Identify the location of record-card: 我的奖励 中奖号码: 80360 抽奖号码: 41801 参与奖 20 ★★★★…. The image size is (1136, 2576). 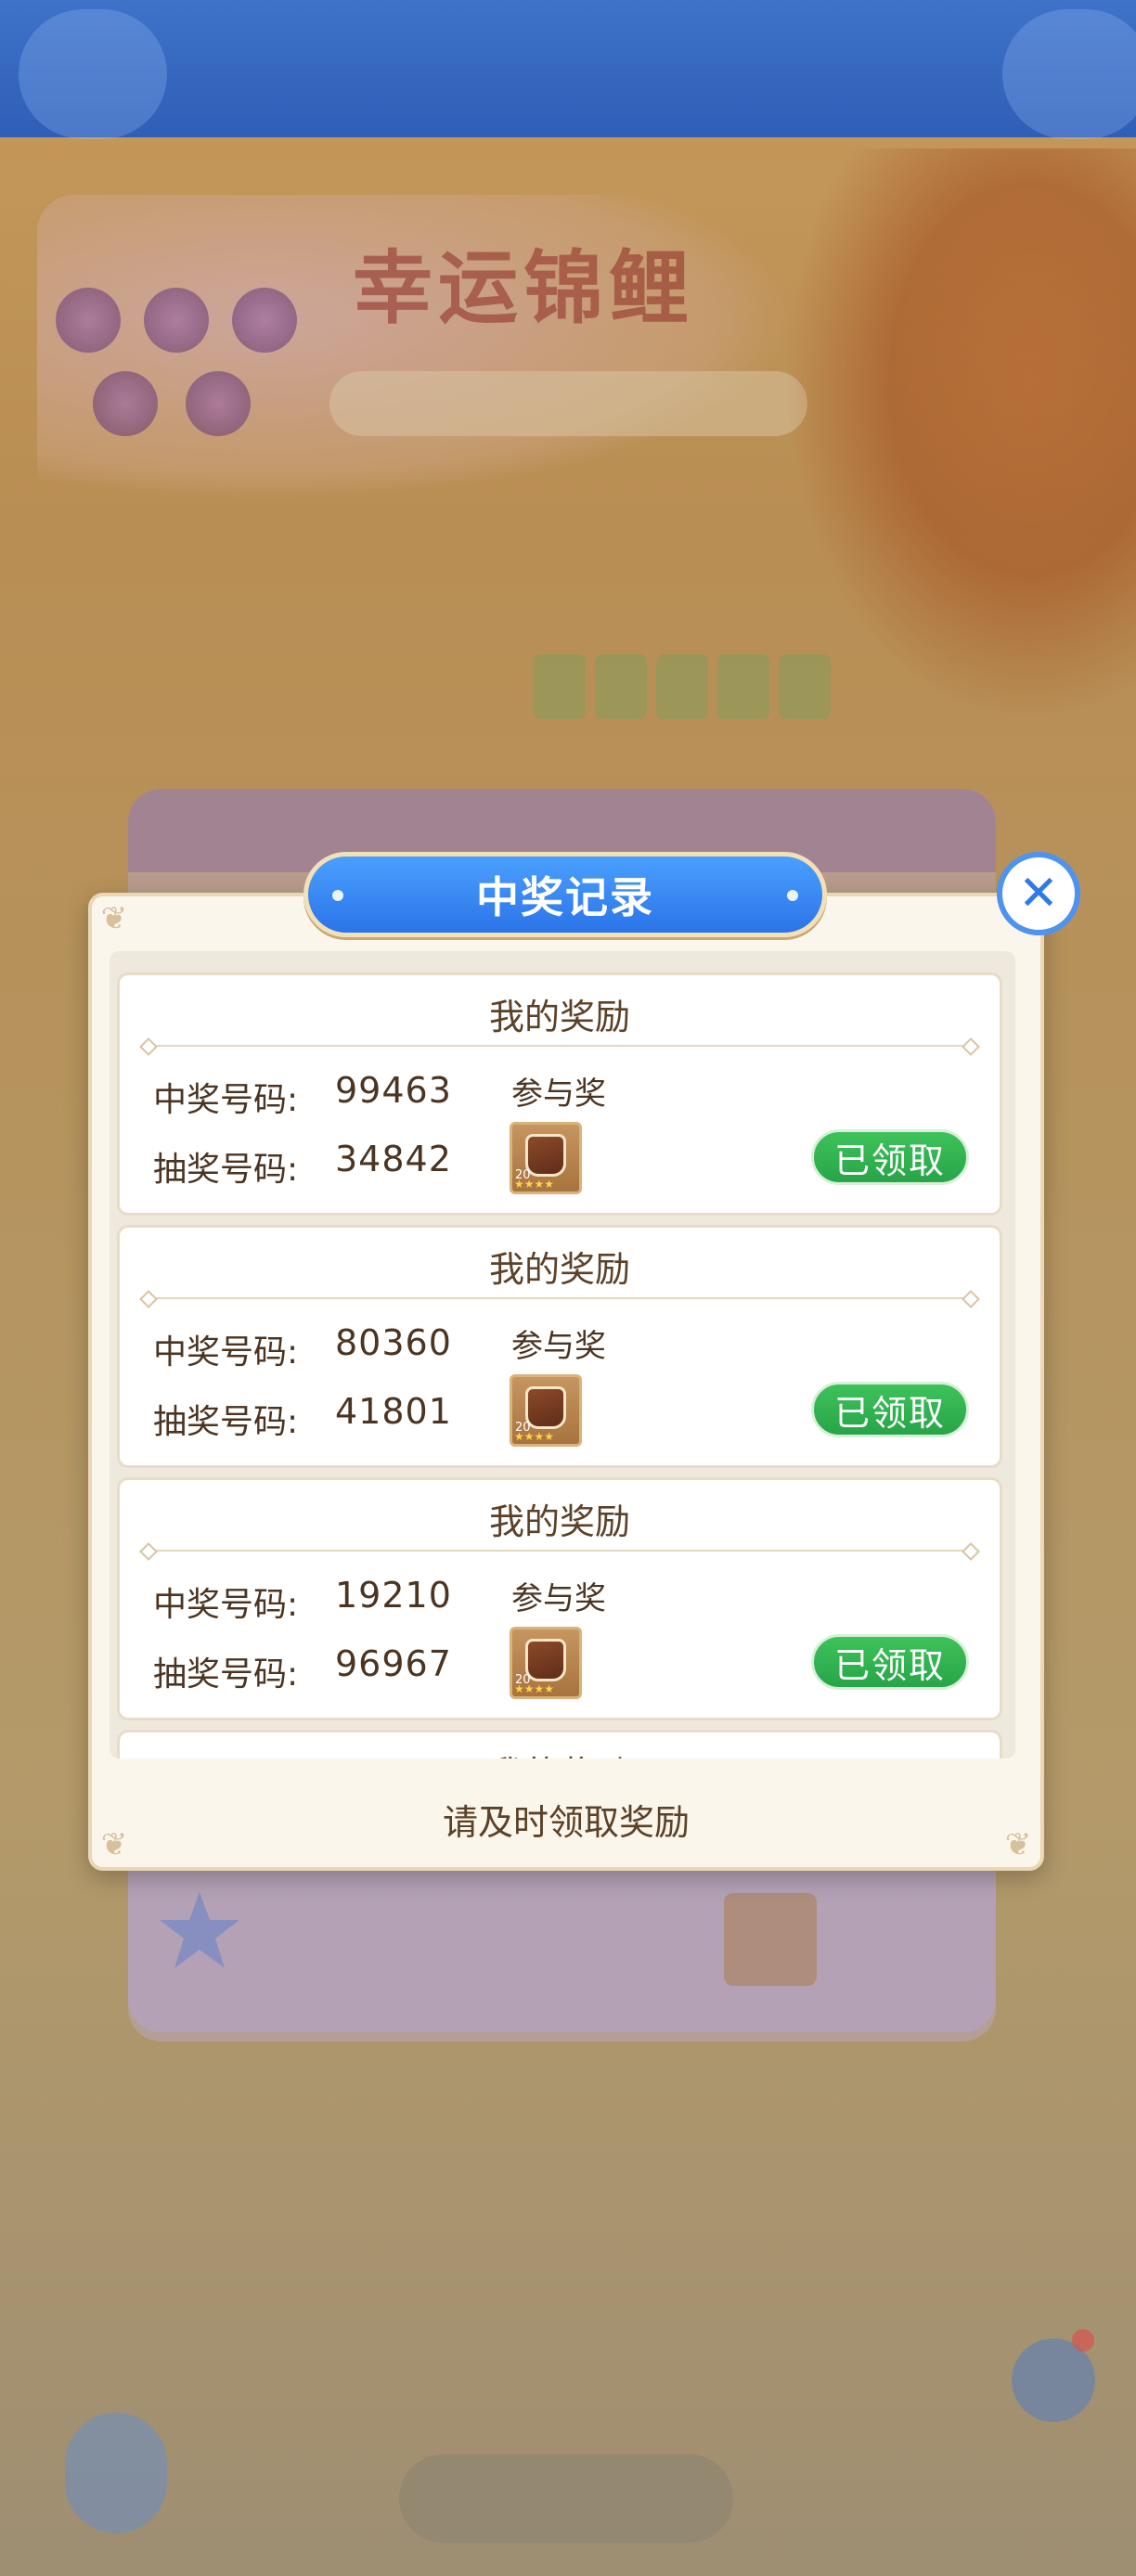
(559, 1346).